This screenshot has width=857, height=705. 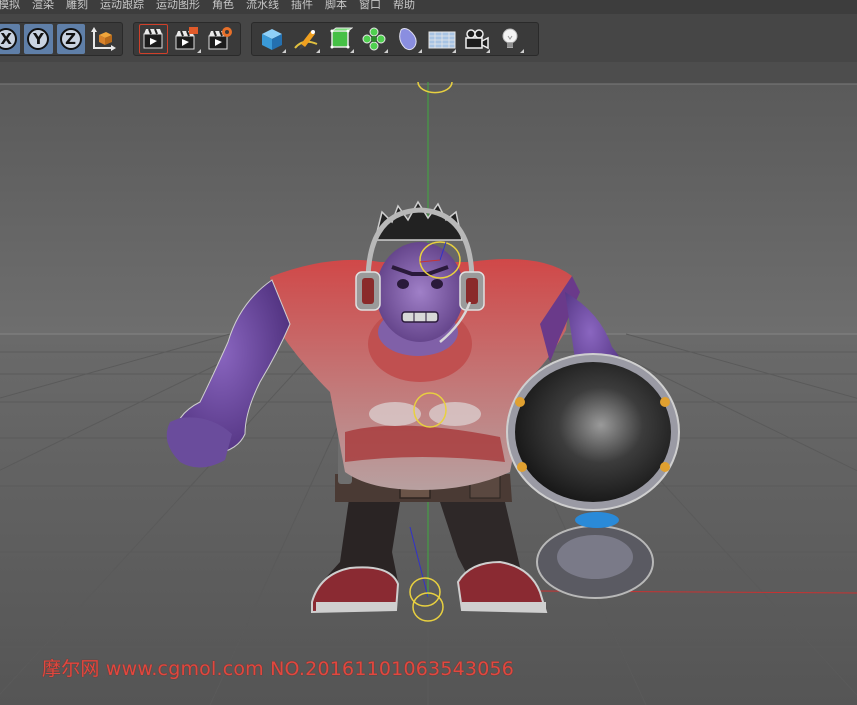 What do you see at coordinates (272, 39) in the screenshot?
I see `cube-button` at bounding box center [272, 39].